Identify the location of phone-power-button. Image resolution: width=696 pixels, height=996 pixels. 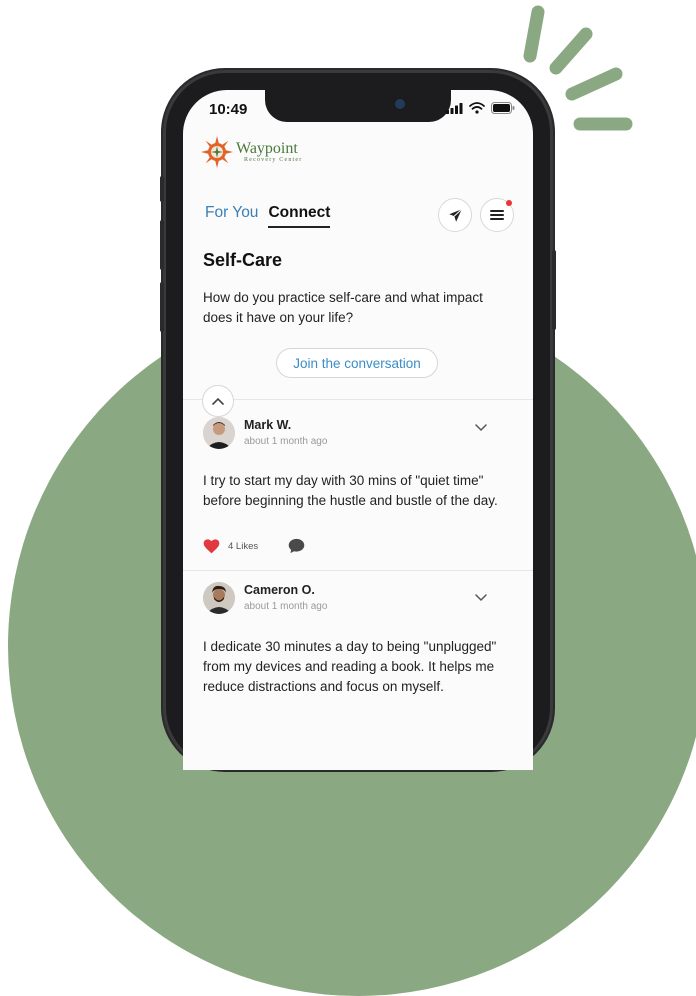
(554, 290).